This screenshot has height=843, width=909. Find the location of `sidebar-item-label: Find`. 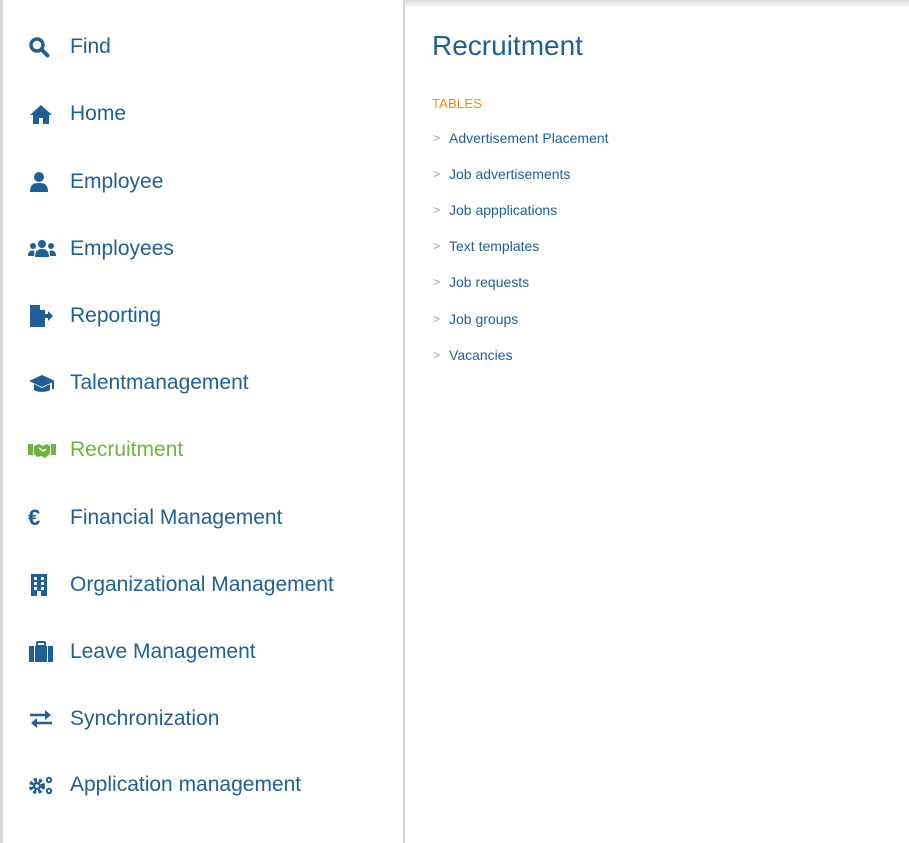

sidebar-item-label: Find is located at coordinates (90, 46).